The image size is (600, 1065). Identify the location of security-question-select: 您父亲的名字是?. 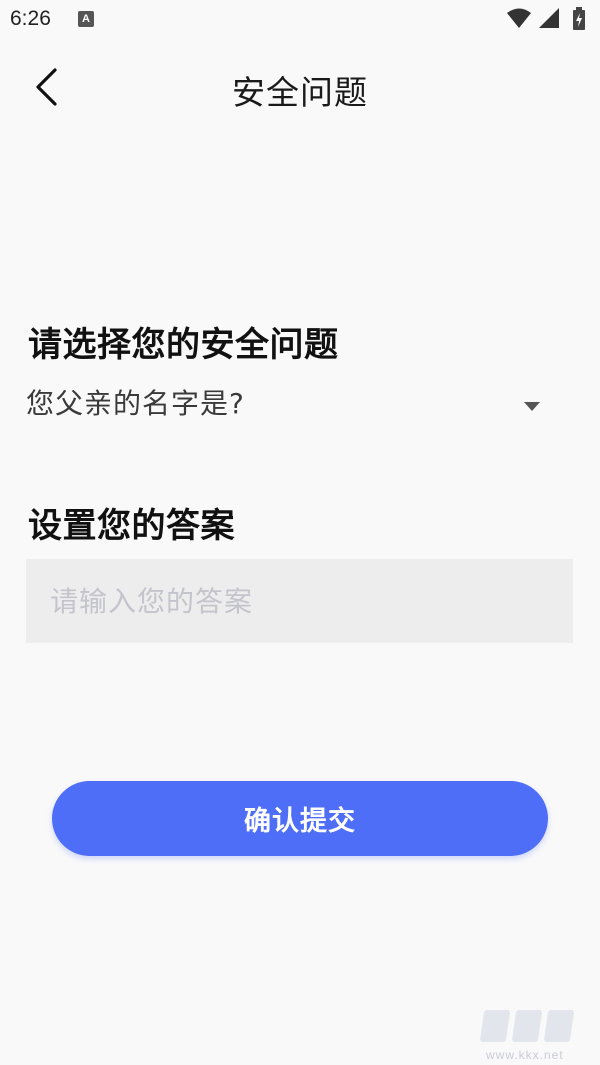
(286, 402).